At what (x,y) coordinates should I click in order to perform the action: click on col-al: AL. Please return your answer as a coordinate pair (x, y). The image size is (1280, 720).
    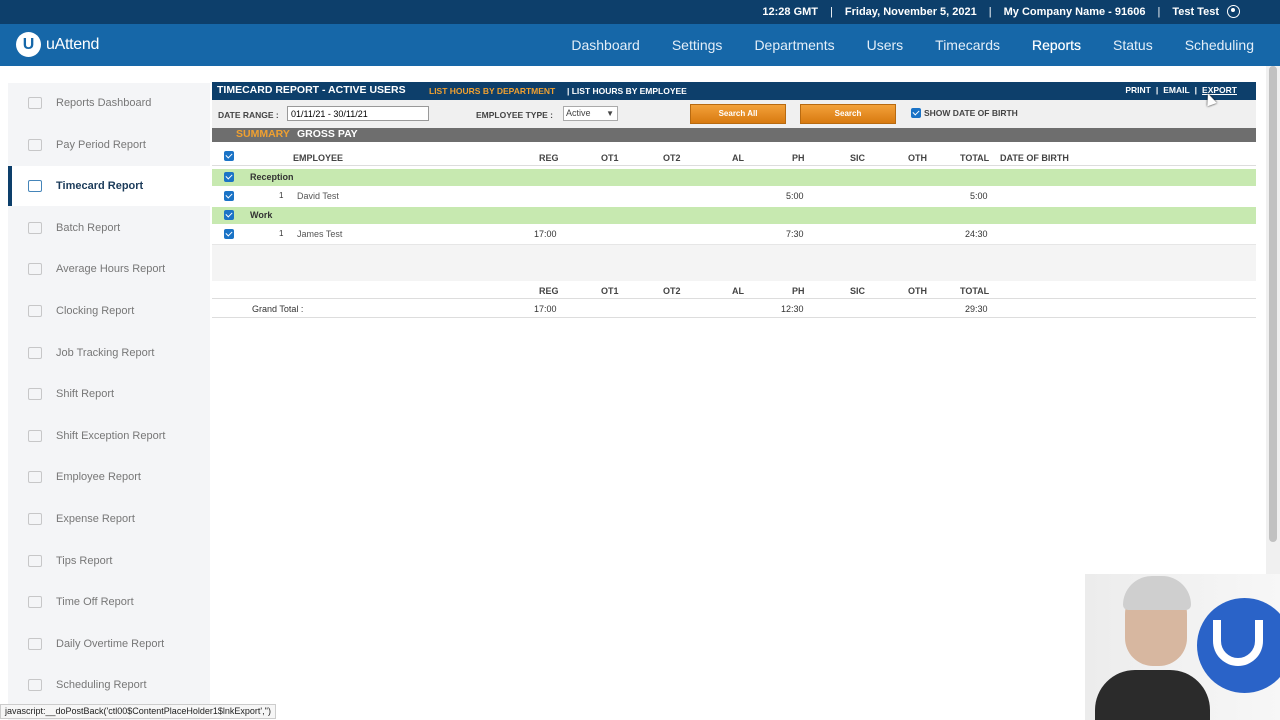
    Looking at the image, I should click on (738, 158).